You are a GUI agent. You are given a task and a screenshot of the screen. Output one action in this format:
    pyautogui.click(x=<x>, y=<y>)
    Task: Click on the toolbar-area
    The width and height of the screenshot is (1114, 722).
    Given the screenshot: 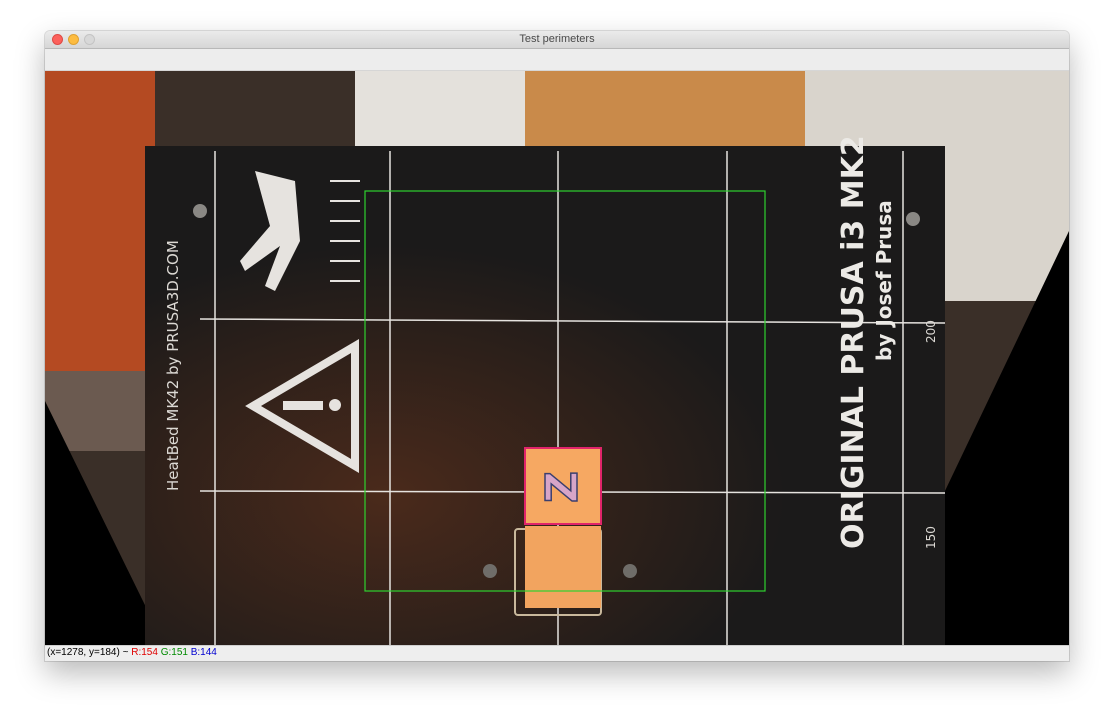 What is the action you would take?
    pyautogui.click(x=557, y=60)
    